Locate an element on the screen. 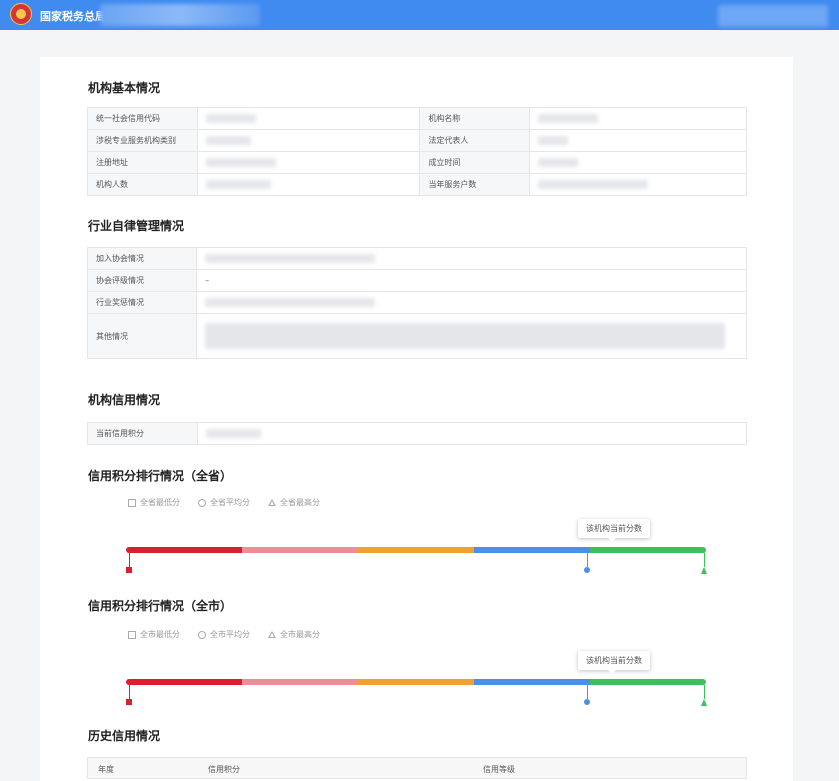  field-label: 当前信用积分 is located at coordinates (142, 433).